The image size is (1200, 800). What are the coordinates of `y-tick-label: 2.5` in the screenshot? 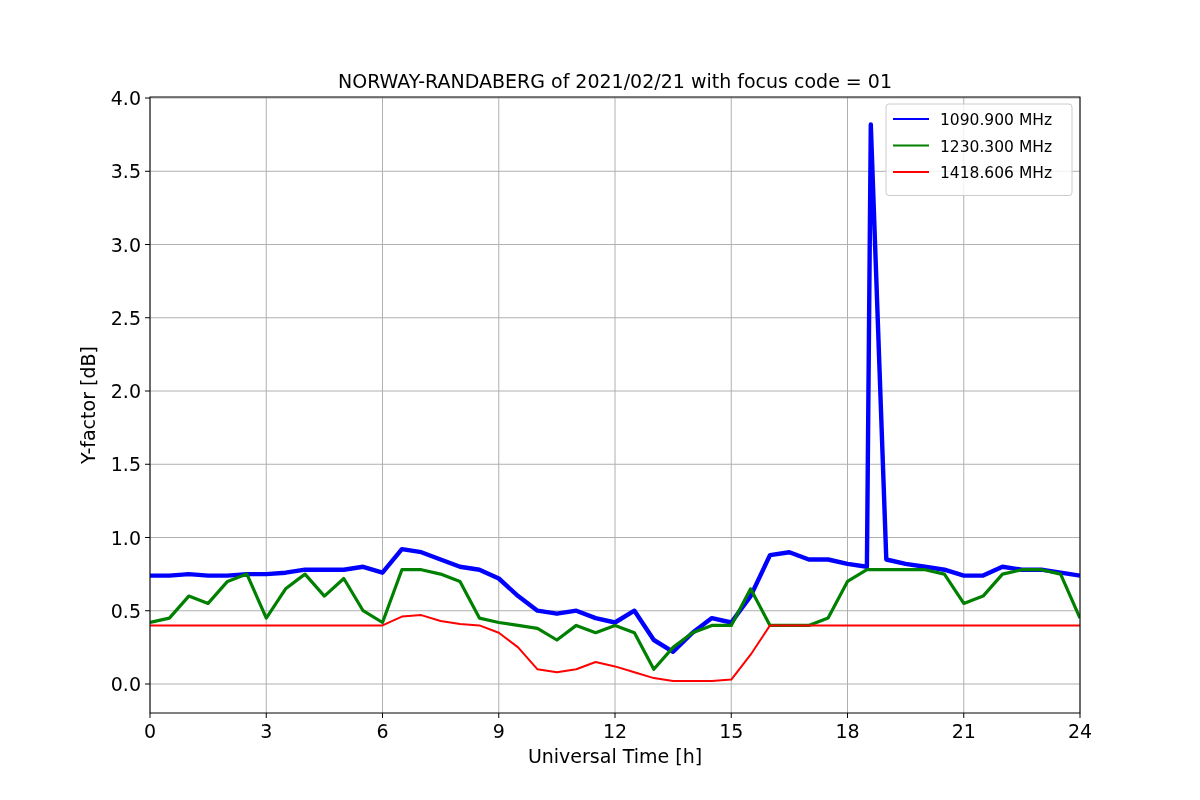 It's located at (125, 317).